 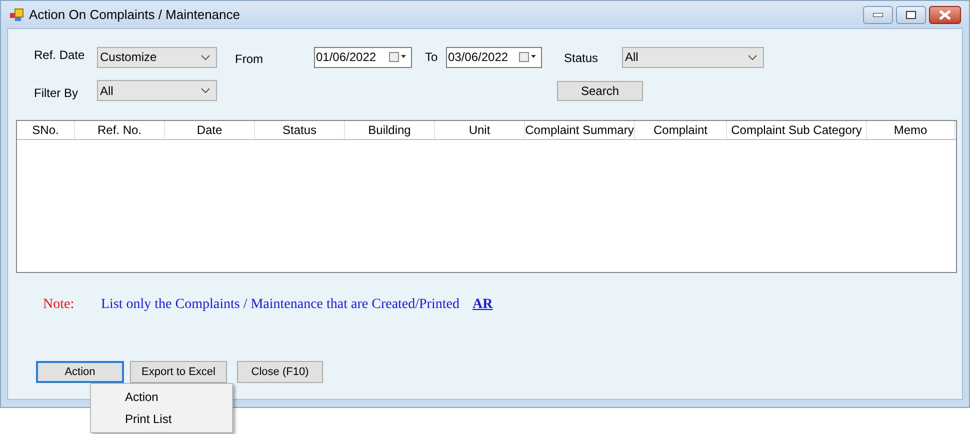 What do you see at coordinates (161, 397) in the screenshot?
I see `menu-item: Action` at bounding box center [161, 397].